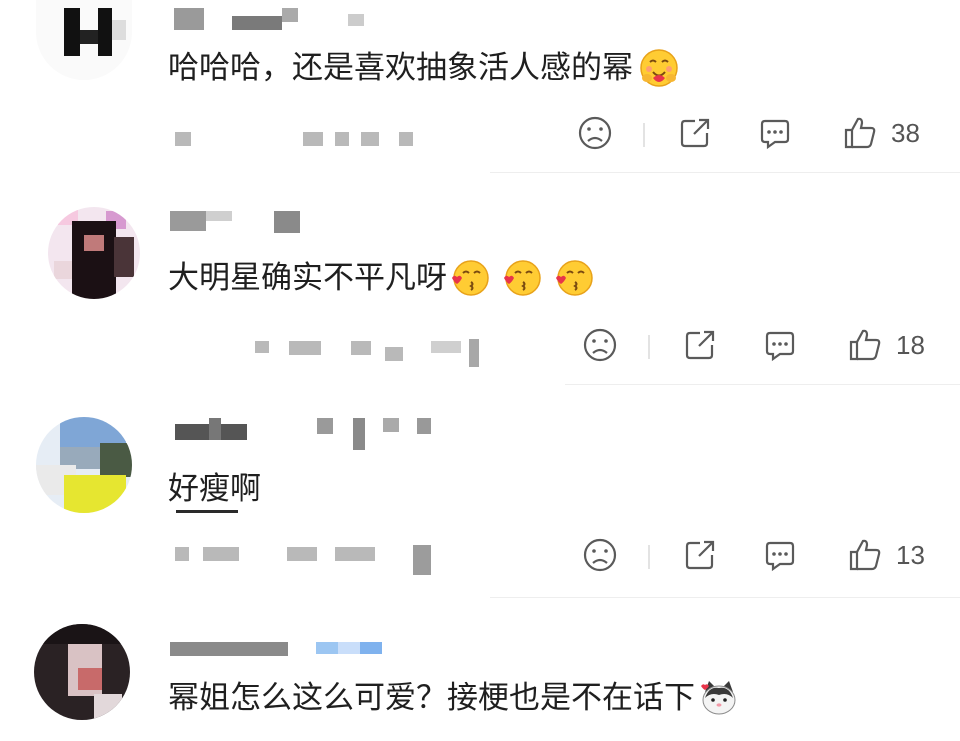  I want to click on comment-text: 幂姐怎么这么可爱？接梗也是不在话下, so click(453, 698).